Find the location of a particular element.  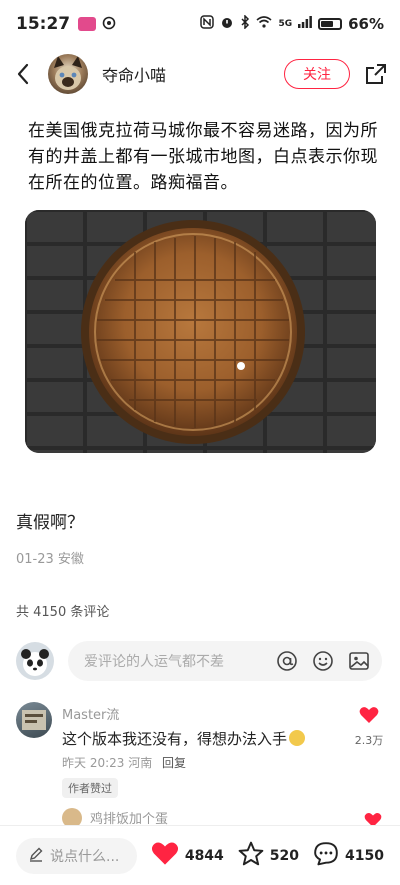

grinning-emoji-icon is located at coordinates (297, 738).